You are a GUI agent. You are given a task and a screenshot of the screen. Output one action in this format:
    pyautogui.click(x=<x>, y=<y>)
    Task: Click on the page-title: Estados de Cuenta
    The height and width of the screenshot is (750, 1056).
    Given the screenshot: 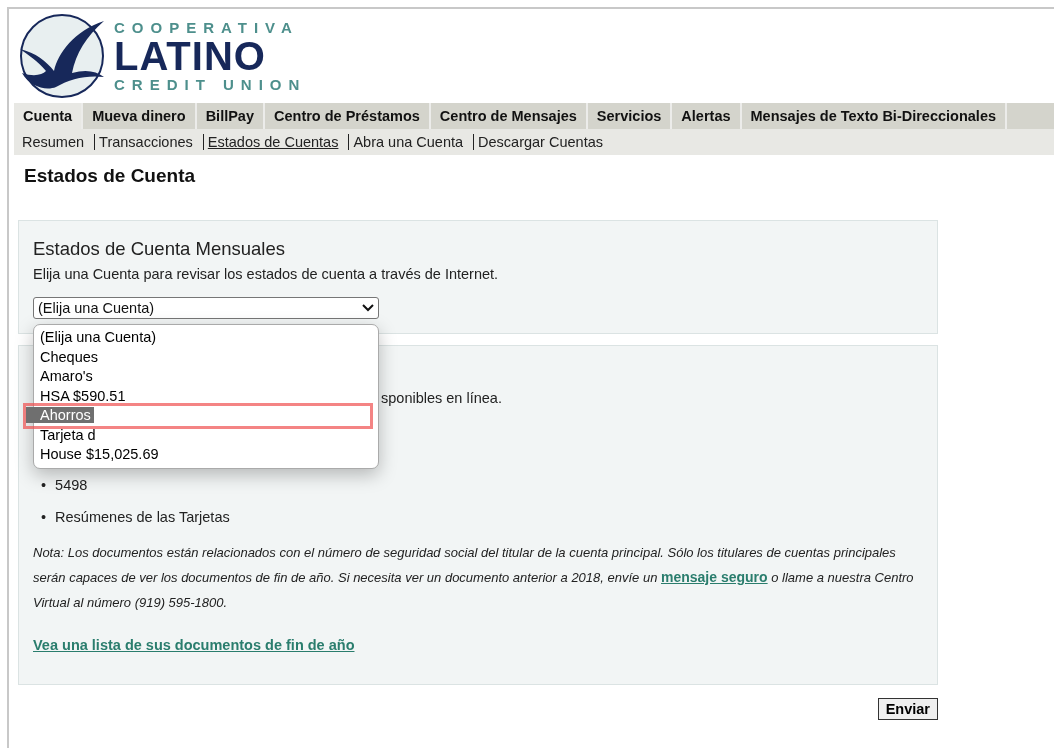 What is the action you would take?
    pyautogui.click(x=110, y=176)
    